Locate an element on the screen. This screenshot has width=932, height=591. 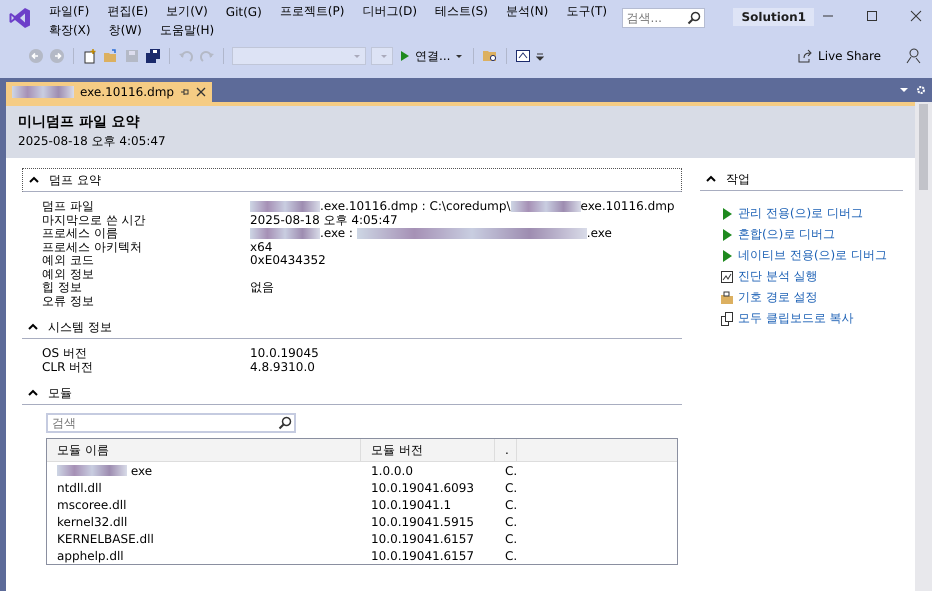
timestamp: 2025-08-18 오후 4:05:47 is located at coordinates (92, 141).